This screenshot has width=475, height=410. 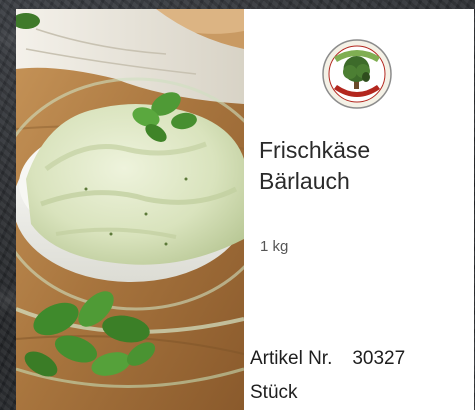 I want to click on product-weight: 1 kg, so click(x=274, y=246).